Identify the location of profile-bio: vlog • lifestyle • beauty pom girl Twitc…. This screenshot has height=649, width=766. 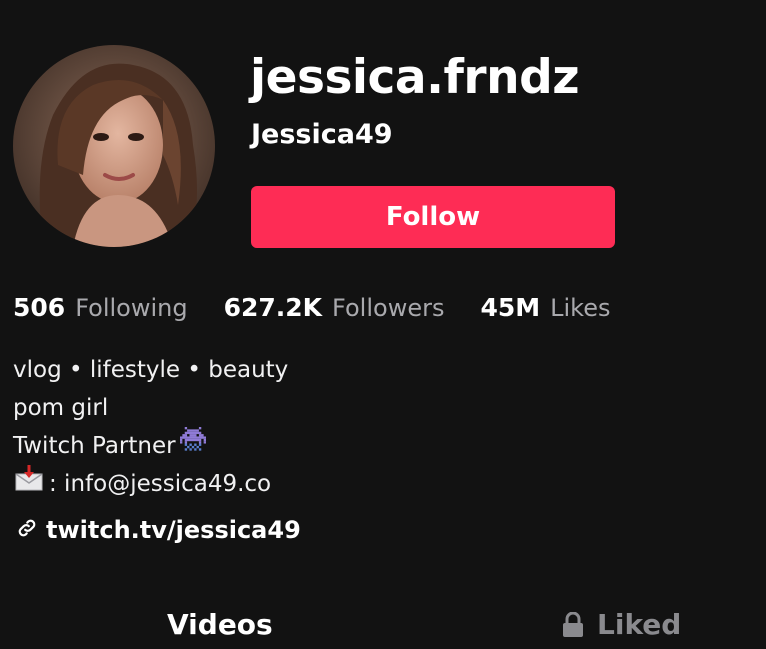
(150, 427).